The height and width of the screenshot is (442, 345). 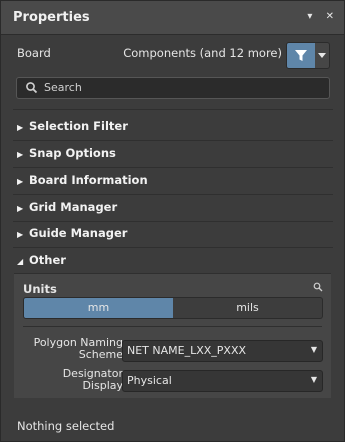 What do you see at coordinates (73, 207) in the screenshot?
I see `section-label: Grid Manager` at bounding box center [73, 207].